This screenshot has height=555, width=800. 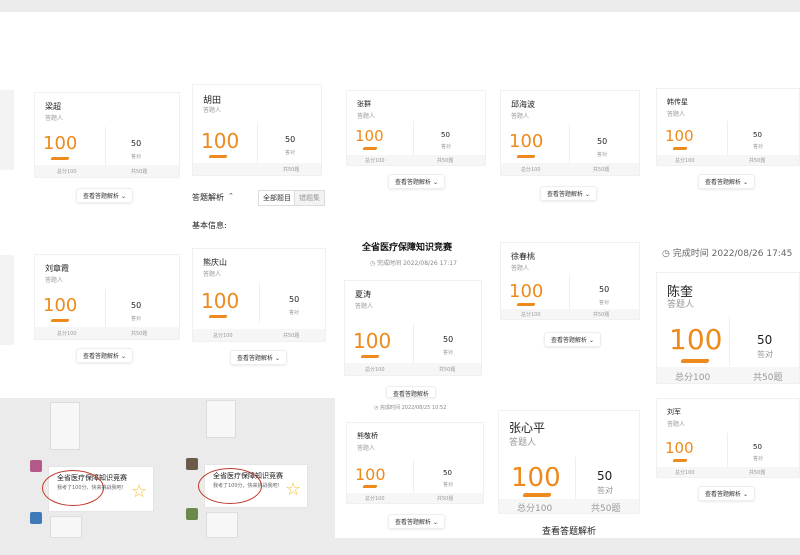 What do you see at coordinates (430, 263) in the screenshot?
I see `completion-time-value: 2022/08/26 17:17` at bounding box center [430, 263].